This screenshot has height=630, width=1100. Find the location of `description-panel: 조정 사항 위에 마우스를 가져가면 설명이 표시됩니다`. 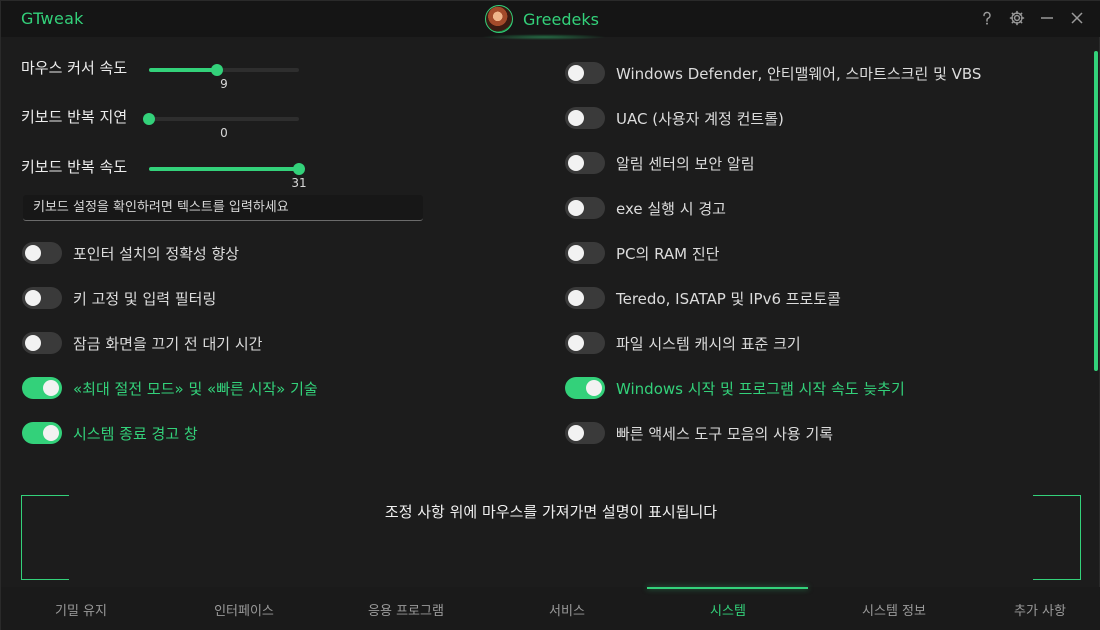

description-panel: 조정 사항 위에 마우스를 가져가면 설명이 표시됩니다 is located at coordinates (551, 537).